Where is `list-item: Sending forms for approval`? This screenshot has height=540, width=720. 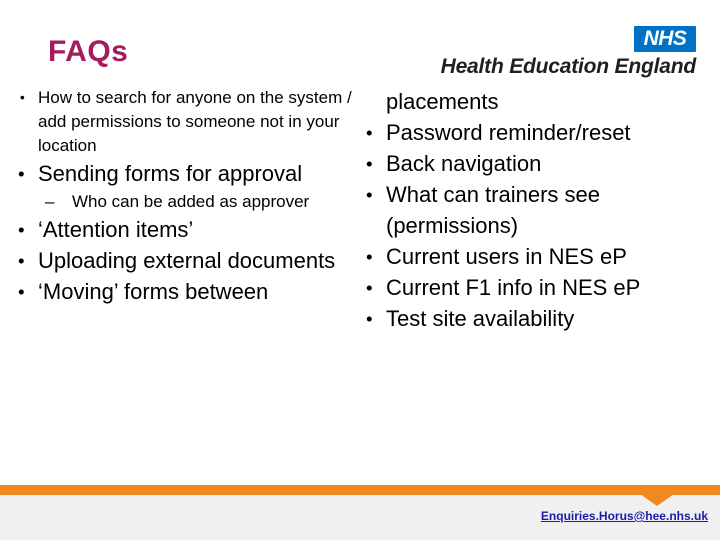 list-item: Sending forms for approval is located at coordinates (186, 173).